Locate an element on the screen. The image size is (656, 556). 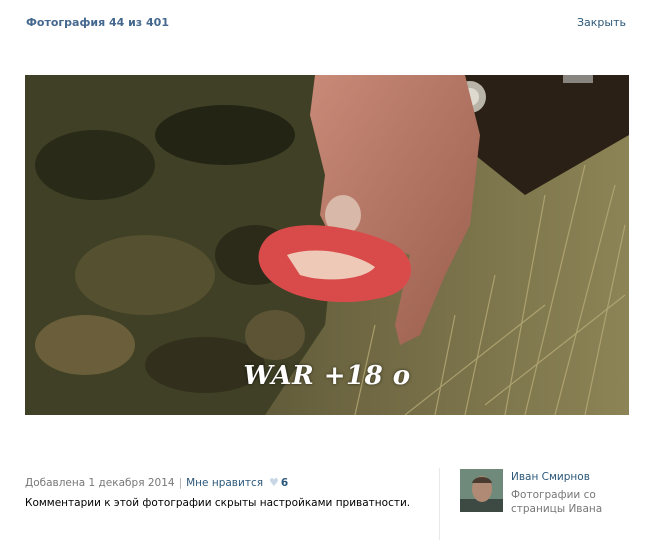
source-note: Фотографии со страницы Ивана is located at coordinates (557, 502).